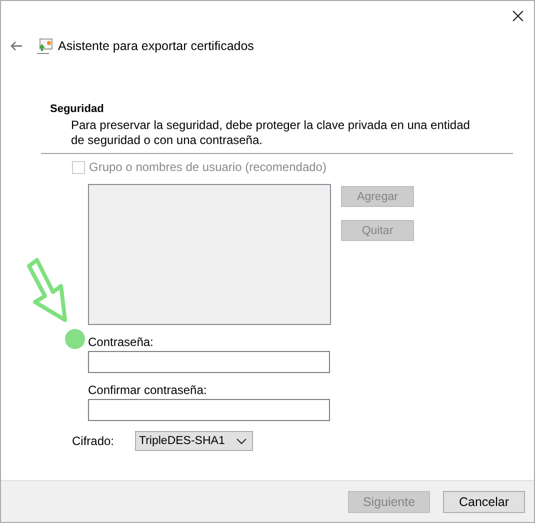 This screenshot has height=523, width=535. What do you see at coordinates (75, 339) in the screenshot?
I see `marker-dot` at bounding box center [75, 339].